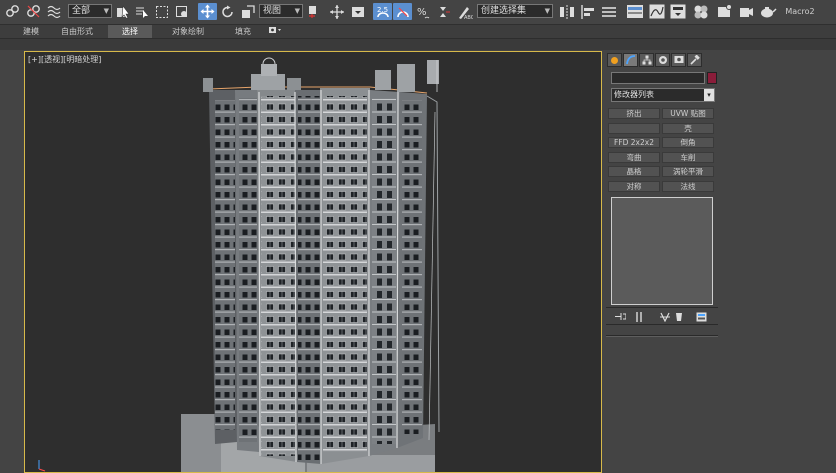 This screenshot has width=836, height=473. What do you see at coordinates (688, 171) in the screenshot?
I see `modifier-button-turbosmooth: 涡轮平滑` at bounding box center [688, 171].